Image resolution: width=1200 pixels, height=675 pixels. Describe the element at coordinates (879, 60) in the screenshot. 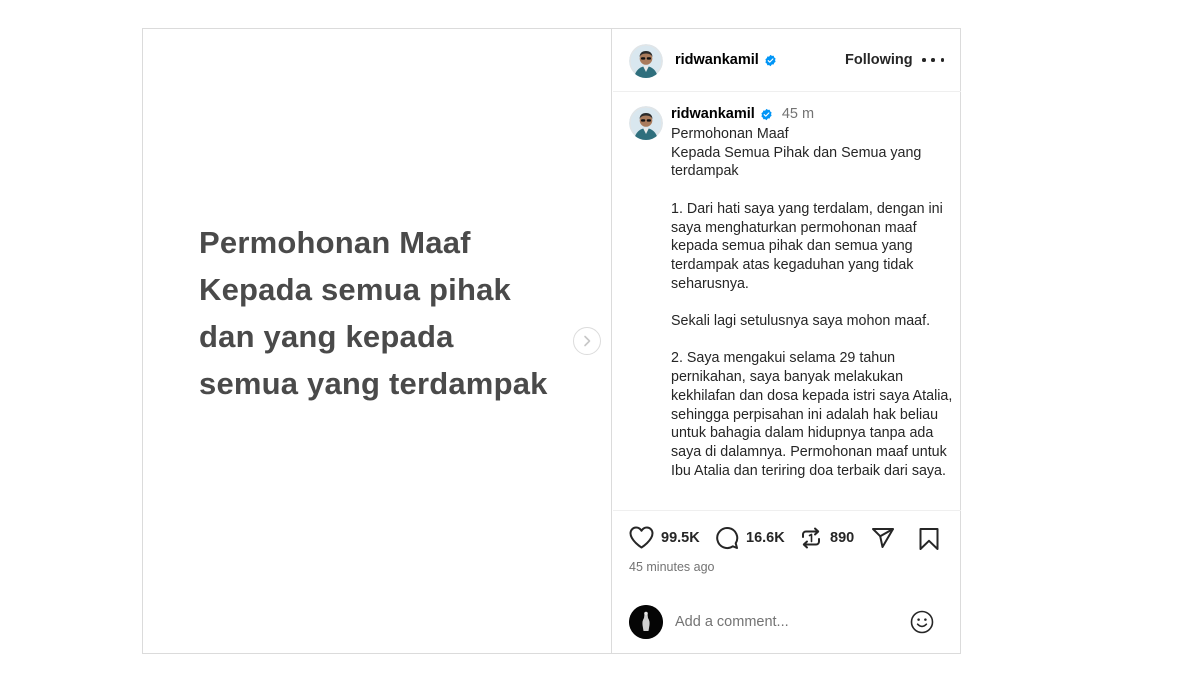

I see `following-button: Following` at that location.